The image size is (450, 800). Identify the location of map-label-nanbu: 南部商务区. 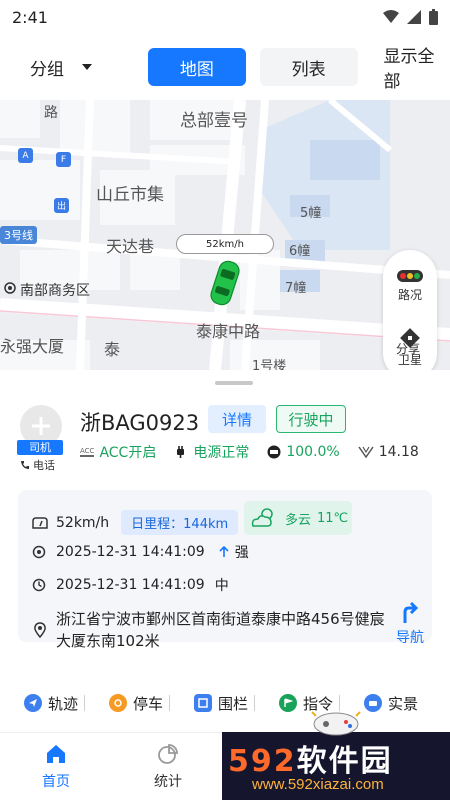
(55, 291).